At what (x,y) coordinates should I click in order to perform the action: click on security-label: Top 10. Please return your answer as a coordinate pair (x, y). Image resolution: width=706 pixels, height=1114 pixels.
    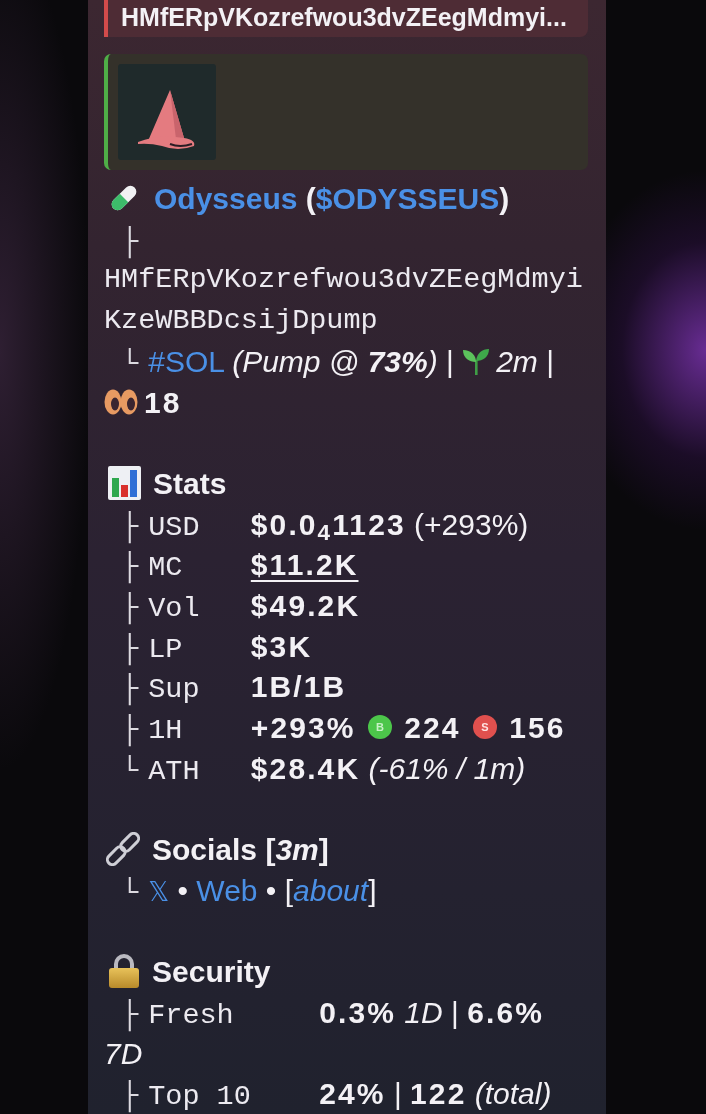
    Looking at the image, I should click on (199, 1097).